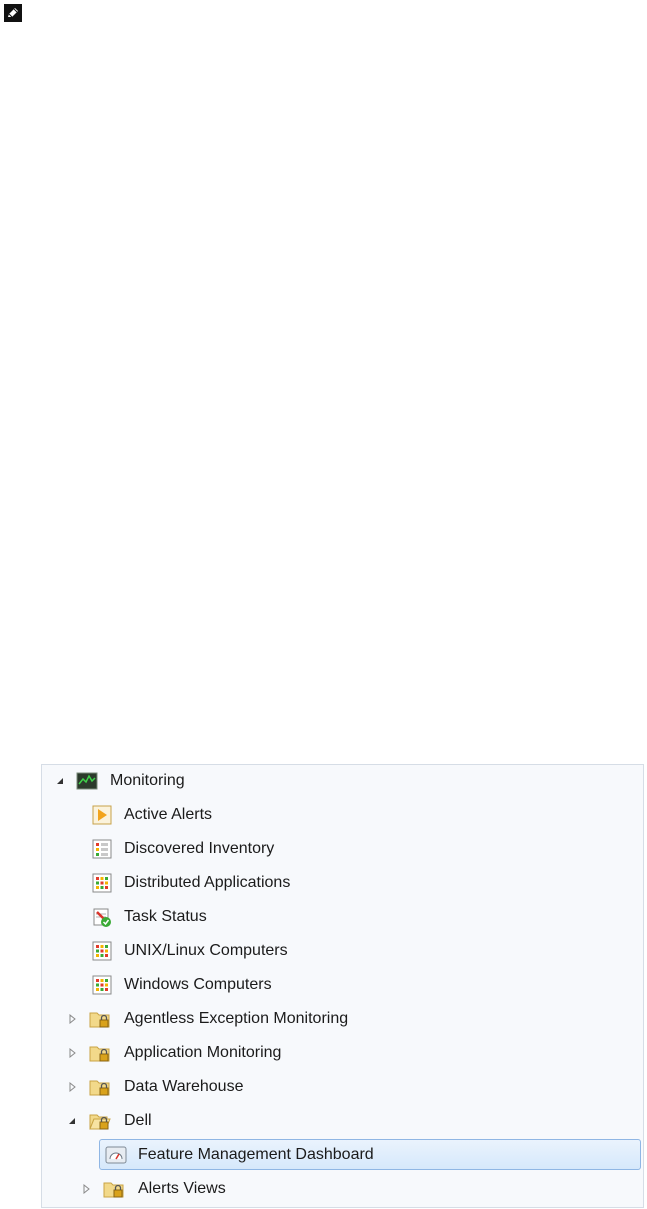 The image size is (647, 1209). I want to click on dashboard-icon, so click(116, 1155).